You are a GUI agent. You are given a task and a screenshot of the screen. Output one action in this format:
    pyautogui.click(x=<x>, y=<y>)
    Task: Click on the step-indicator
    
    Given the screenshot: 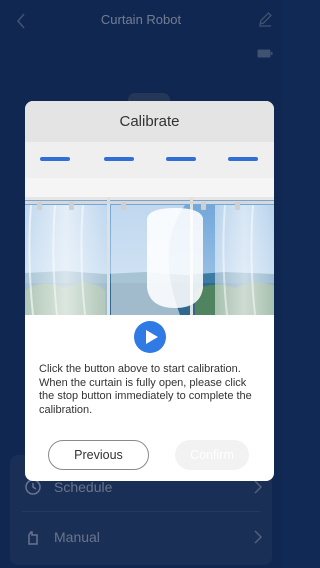 What is the action you would take?
    pyautogui.click(x=149, y=160)
    